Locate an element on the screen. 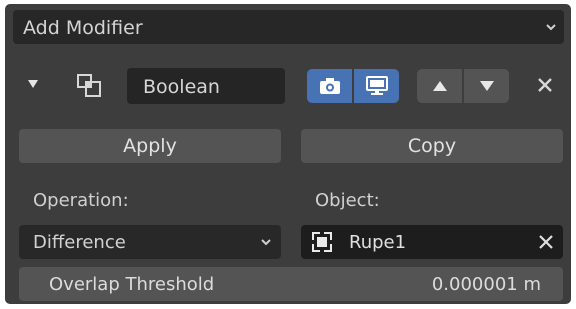 Image resolution: width=576 pixels, height=309 pixels. copy-button: Copy is located at coordinates (432, 146).